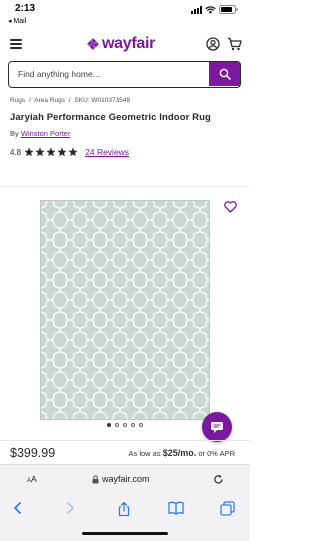 The height and width of the screenshot is (541, 320). I want to click on text-size-button: AA, so click(32, 479).